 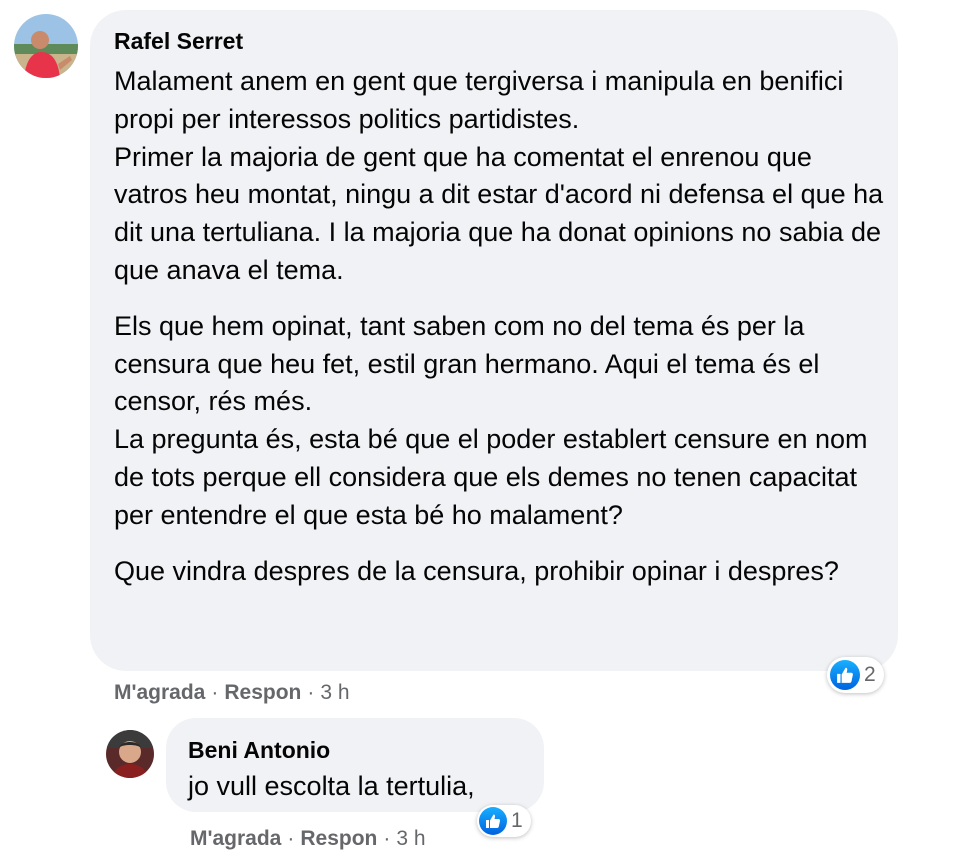 What do you see at coordinates (363, 750) in the screenshot?
I see `comment-author: Beni Antonio` at bounding box center [363, 750].